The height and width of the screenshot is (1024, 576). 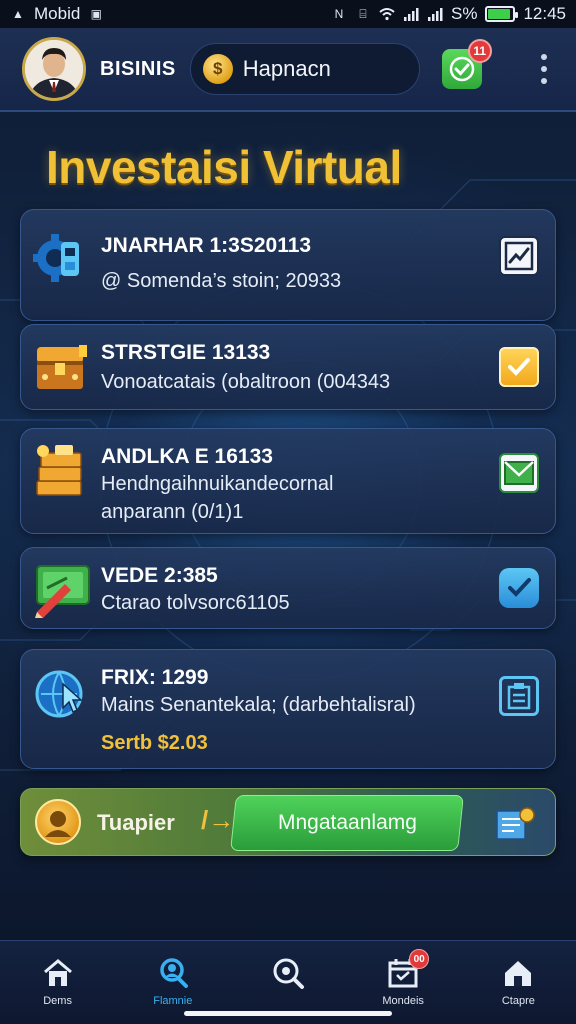 I want to click on card-title: STRSTGIE 13133, so click(x=186, y=352).